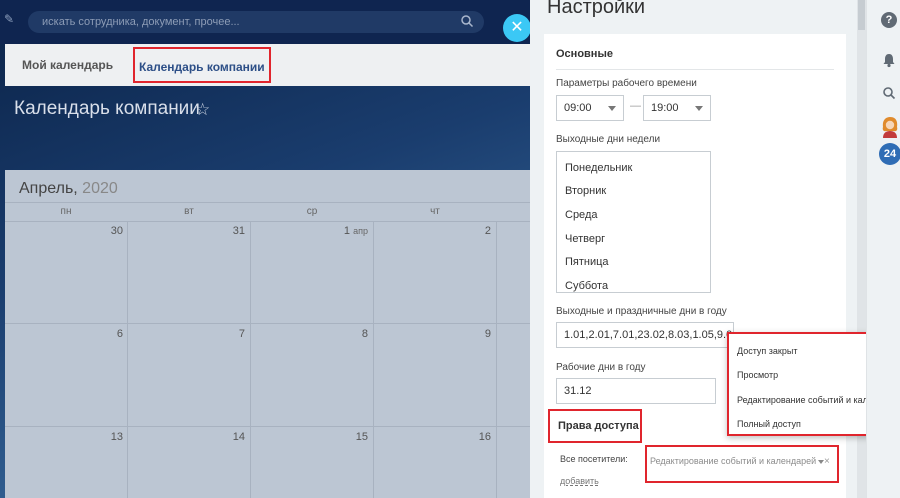 This screenshot has width=900, height=498. I want to click on weekday-header: пн вт ср чт, so click(267, 212).